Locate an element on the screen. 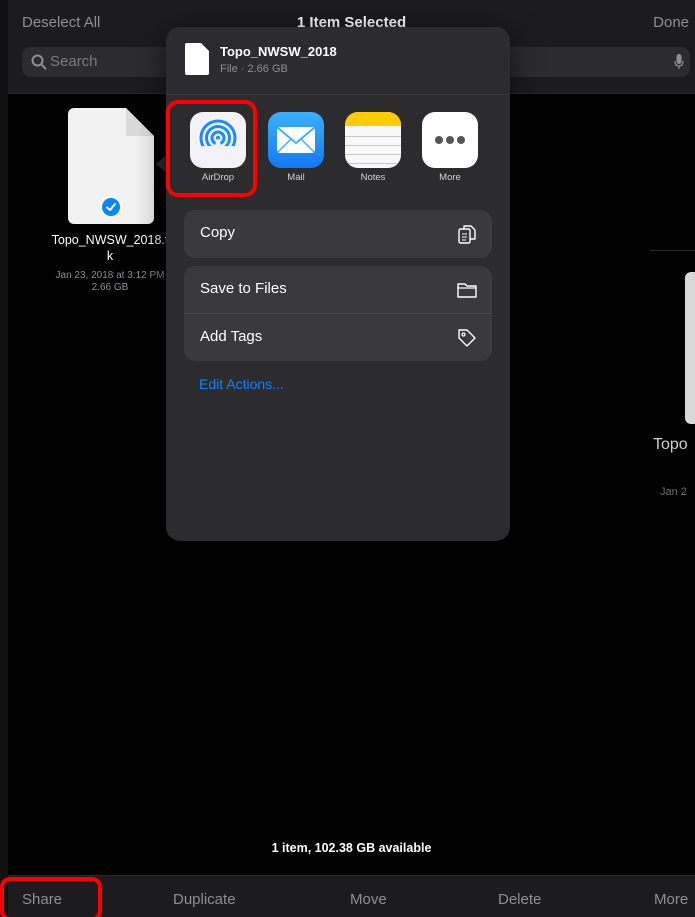 The image size is (695, 917). selected-checkmark-icon is located at coordinates (111, 207).